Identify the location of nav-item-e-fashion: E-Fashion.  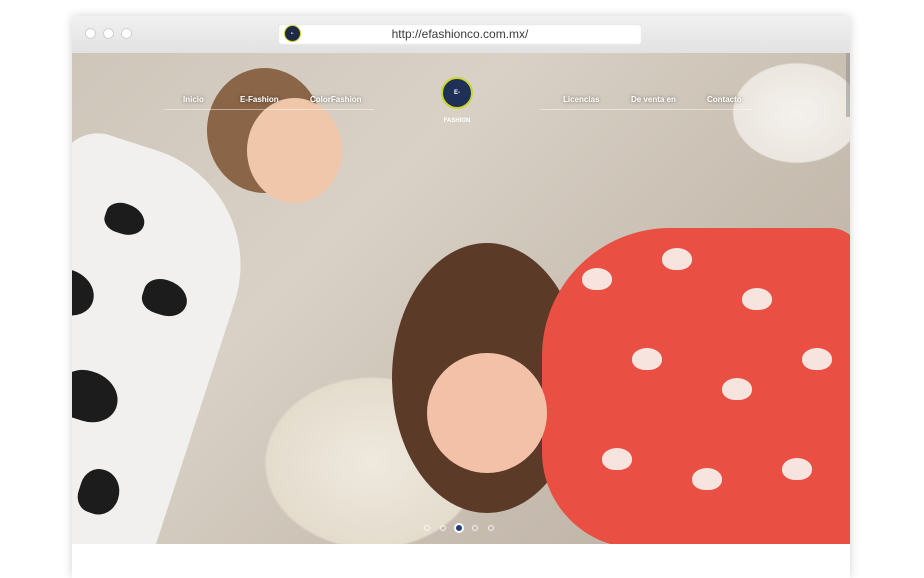
(259, 99).